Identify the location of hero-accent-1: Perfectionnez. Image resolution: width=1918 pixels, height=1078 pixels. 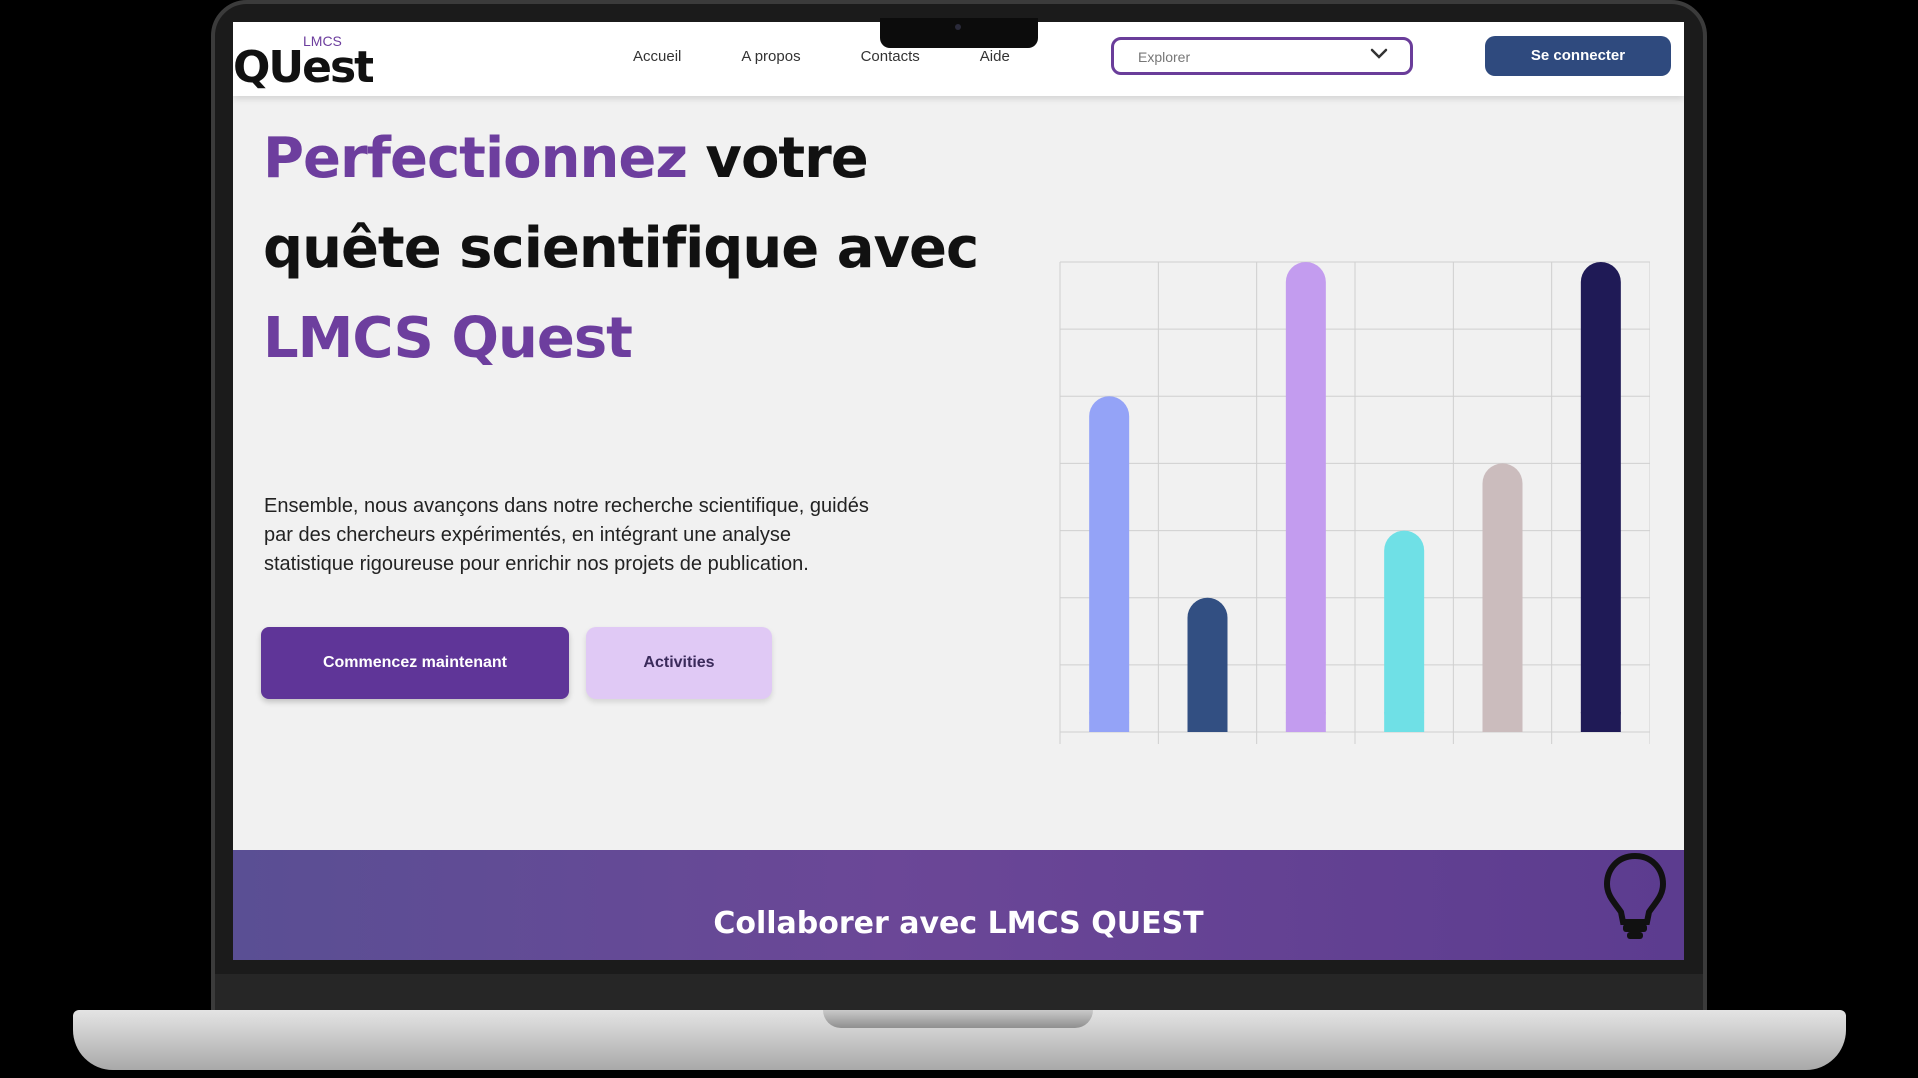
(475, 158).